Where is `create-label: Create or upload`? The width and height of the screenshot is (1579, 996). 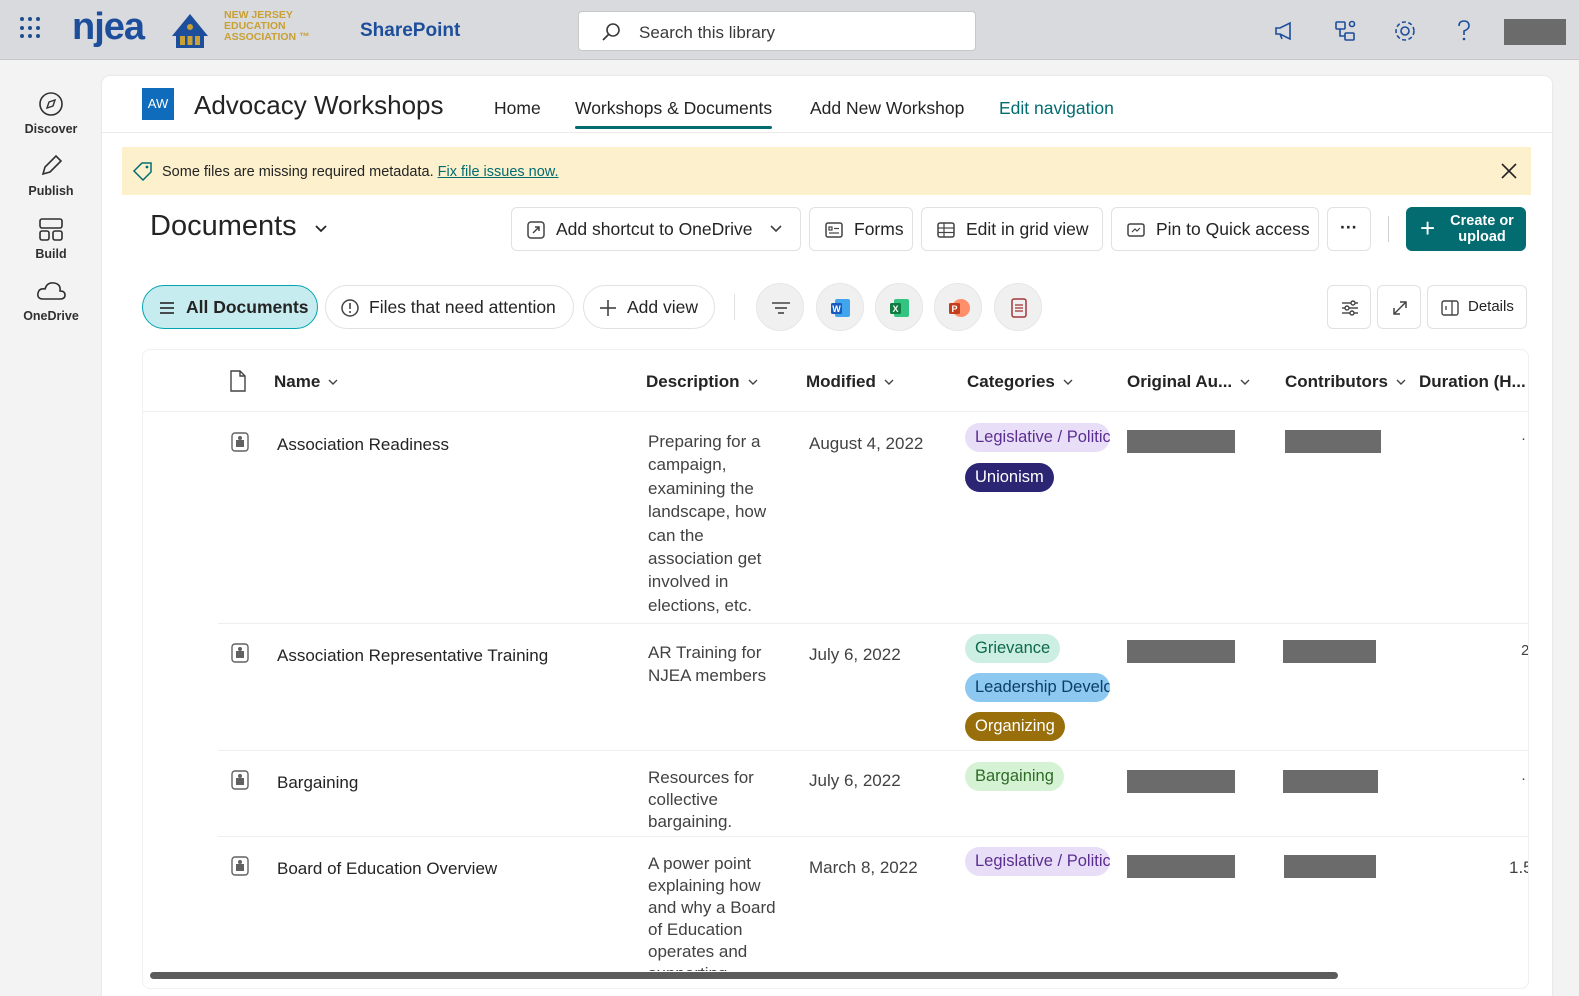
create-label: Create or upload is located at coordinates (1482, 229).